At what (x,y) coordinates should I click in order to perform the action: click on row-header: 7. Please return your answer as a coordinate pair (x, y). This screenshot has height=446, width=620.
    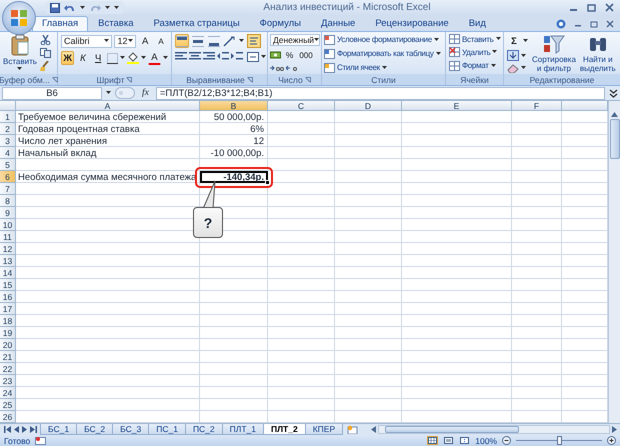
    Looking at the image, I should click on (8, 189).